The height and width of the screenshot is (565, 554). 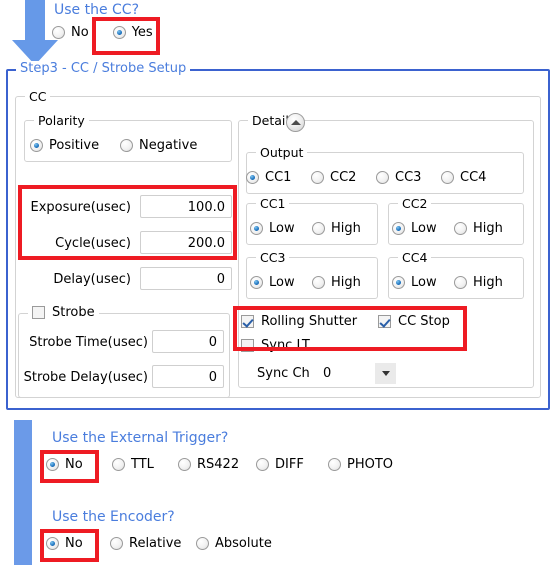 I want to click on cc4-option-high: High, so click(x=478, y=282).